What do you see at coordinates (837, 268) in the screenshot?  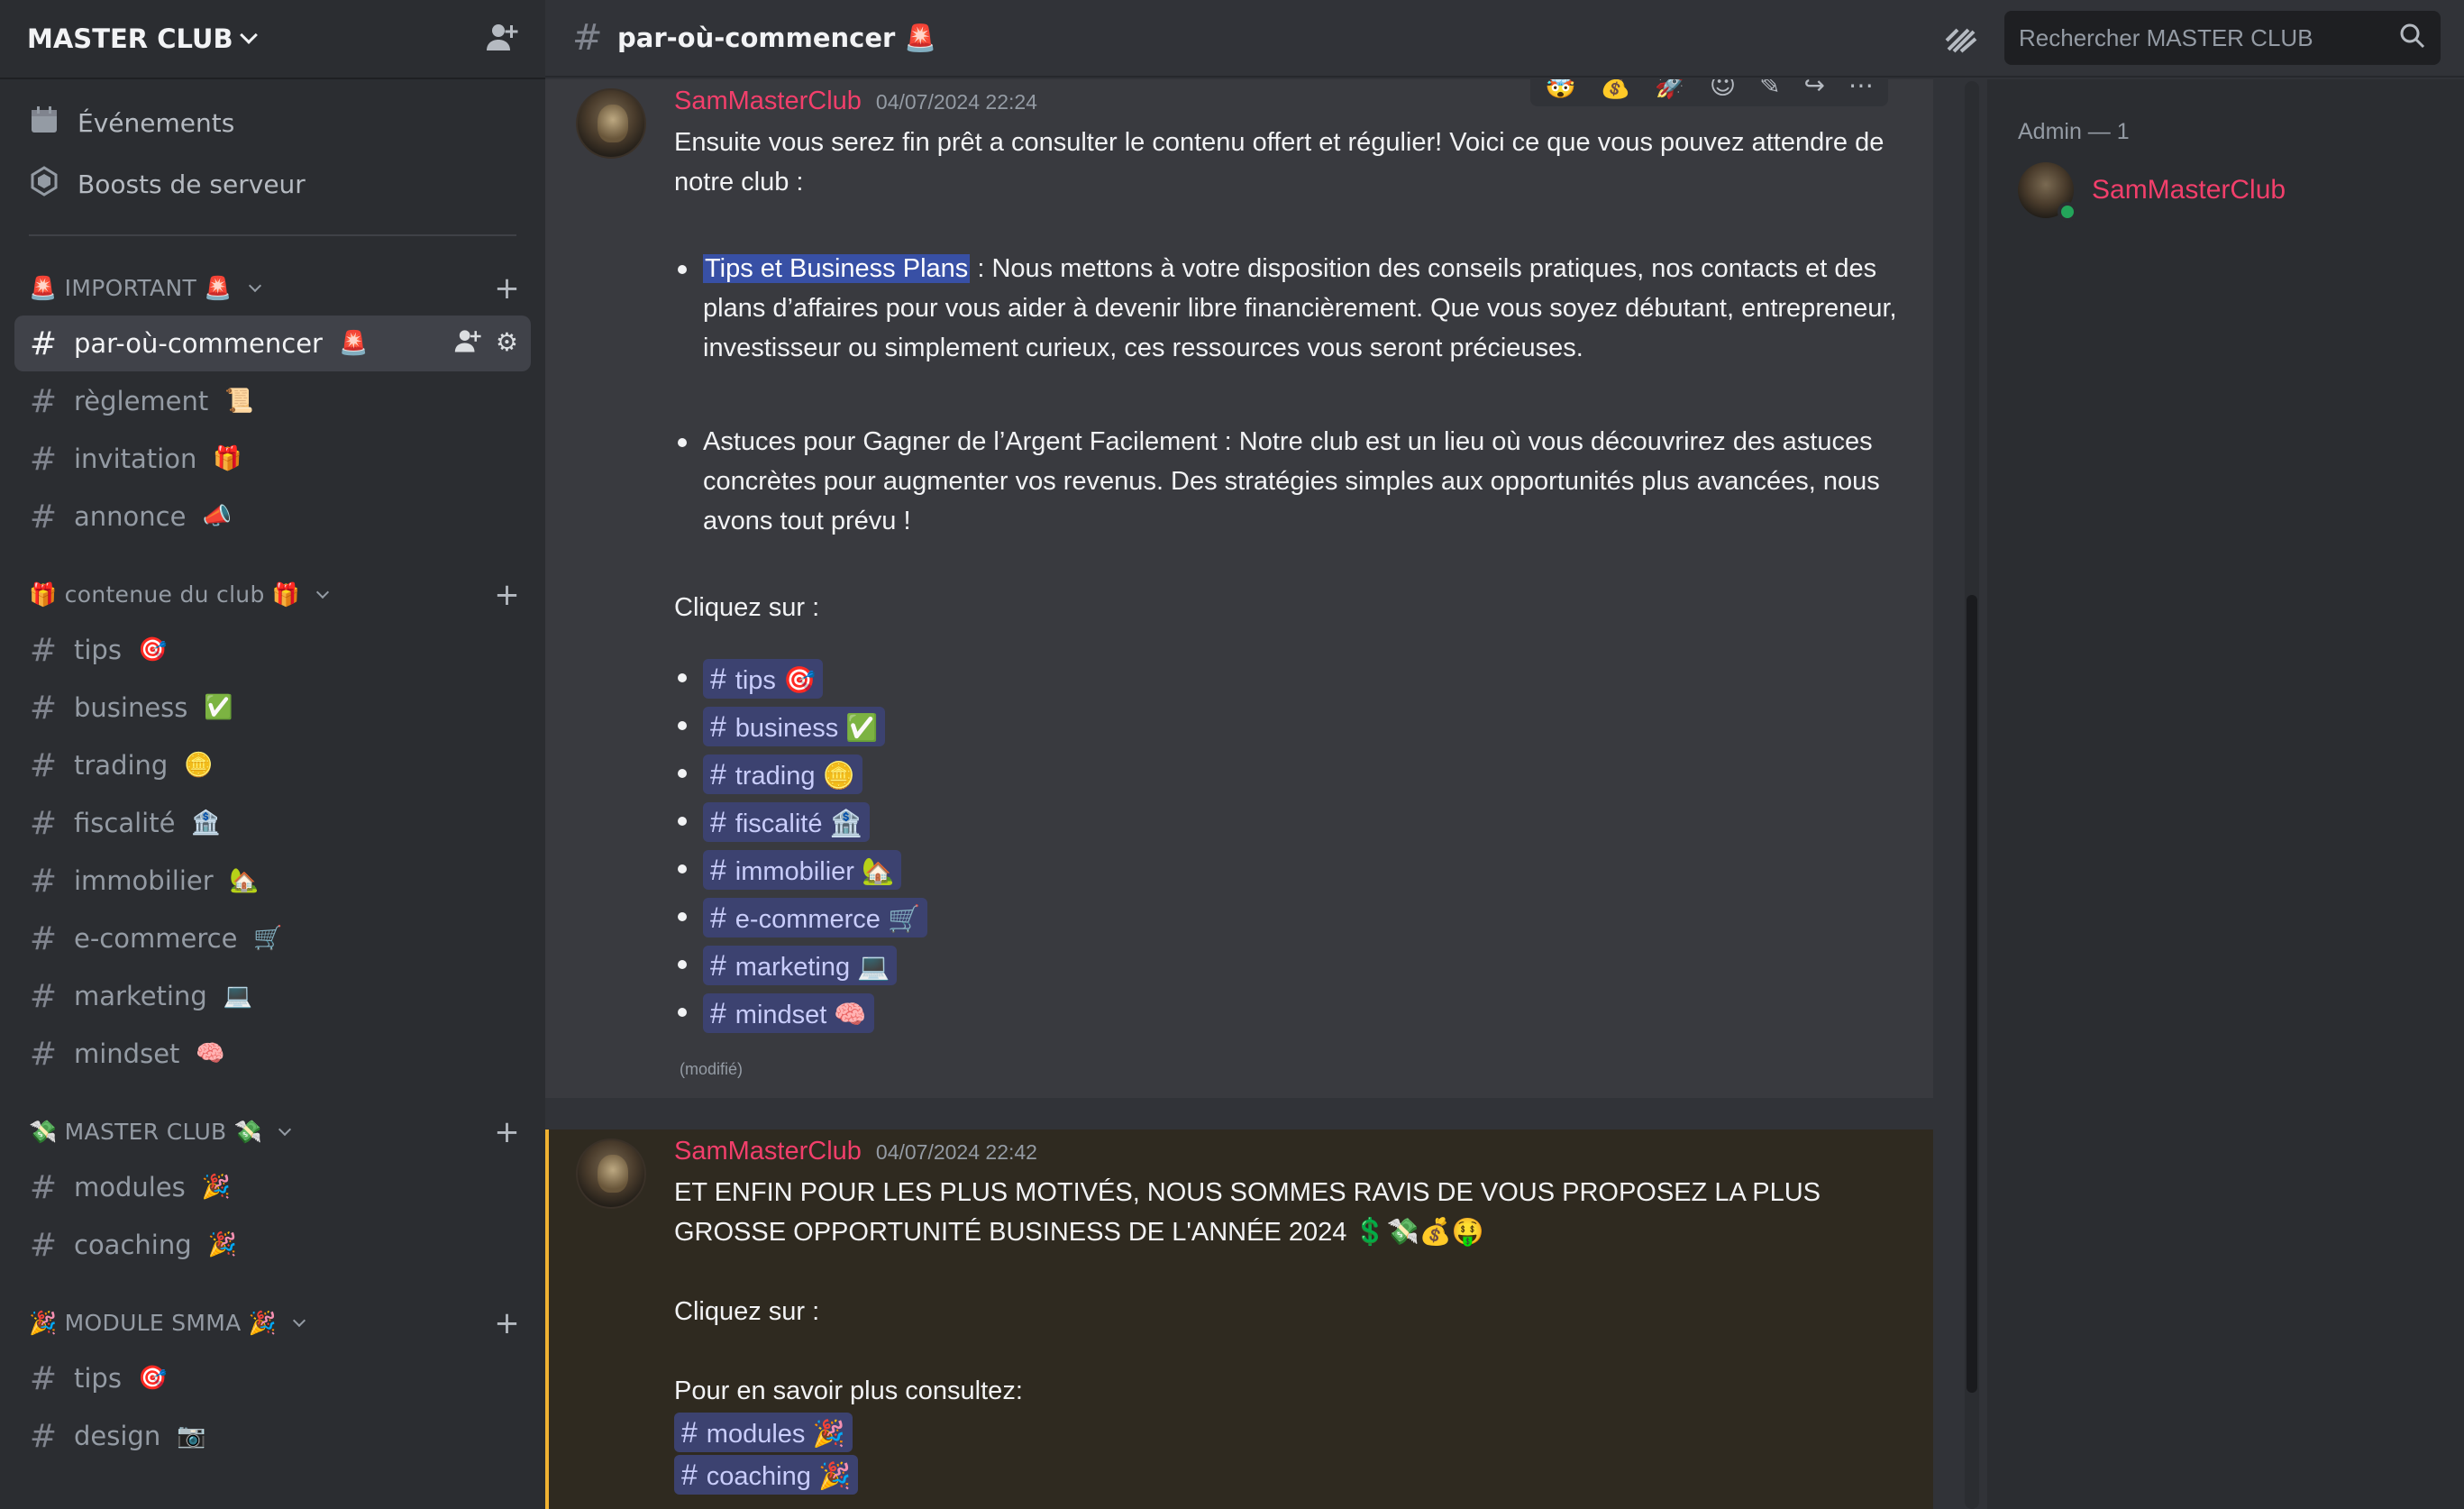 I see `selected-text: Tips et Business Plans` at bounding box center [837, 268].